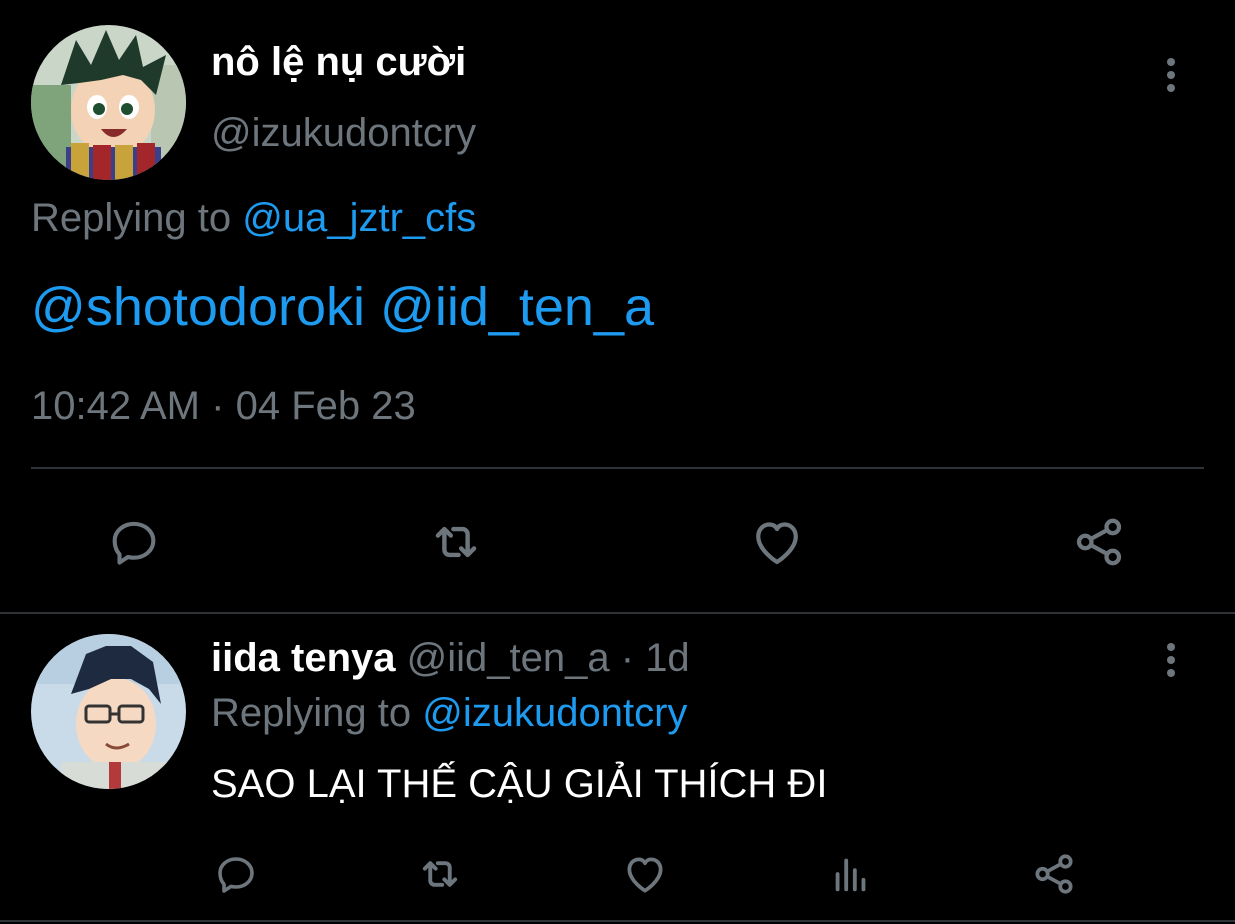 The image size is (1235, 924). Describe the element at coordinates (303, 658) in the screenshot. I see `author-name: iida tenya` at that location.